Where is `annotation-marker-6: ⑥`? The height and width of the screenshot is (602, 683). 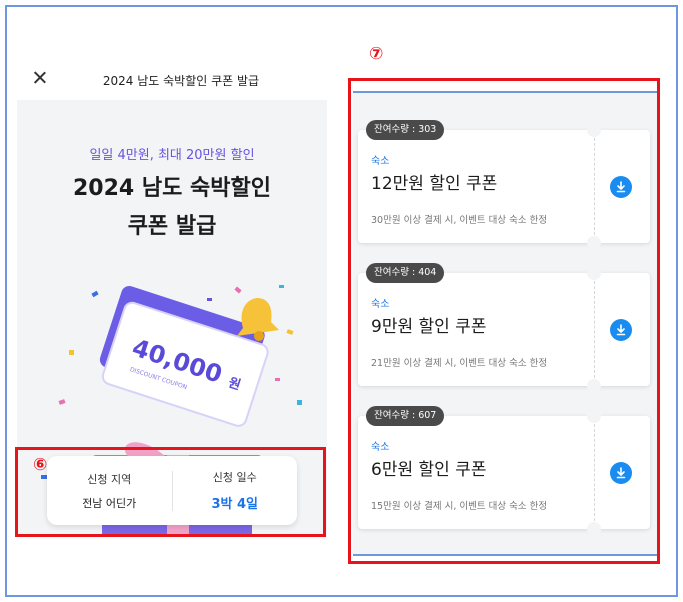 annotation-marker-6: ⑥ is located at coordinates (40, 465).